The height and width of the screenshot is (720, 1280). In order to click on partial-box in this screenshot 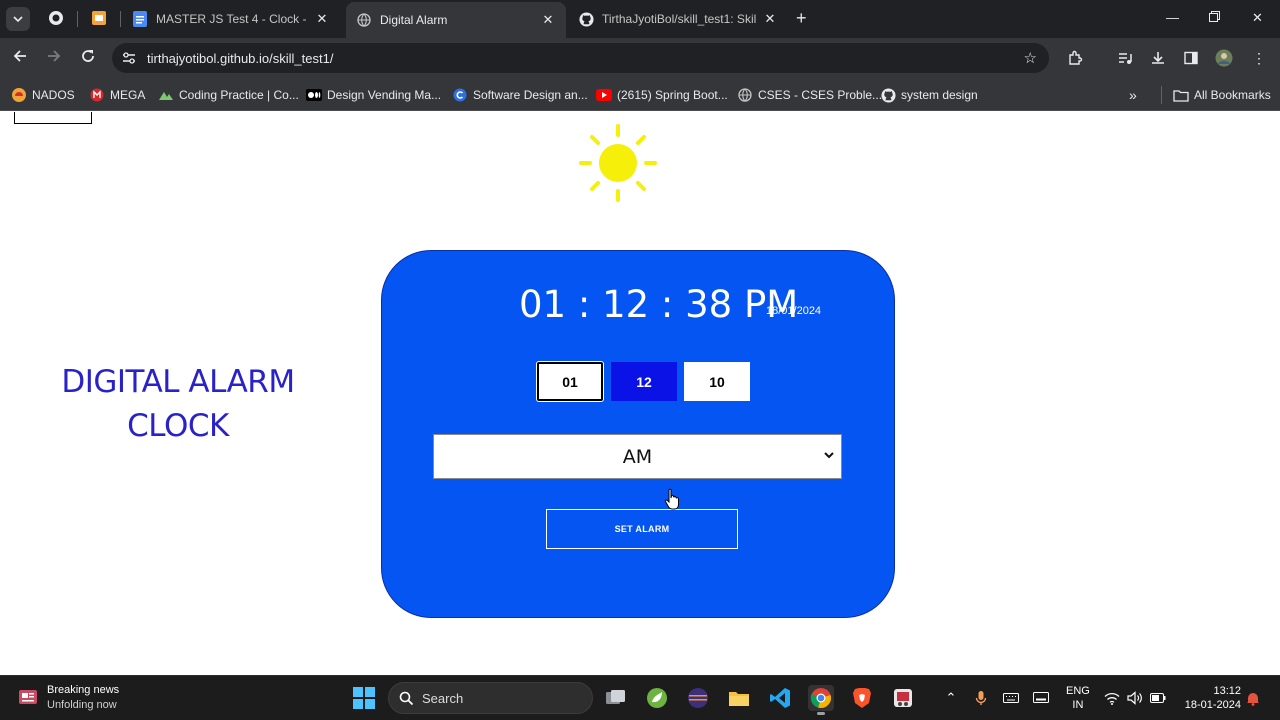, I will do `click(53, 118)`.